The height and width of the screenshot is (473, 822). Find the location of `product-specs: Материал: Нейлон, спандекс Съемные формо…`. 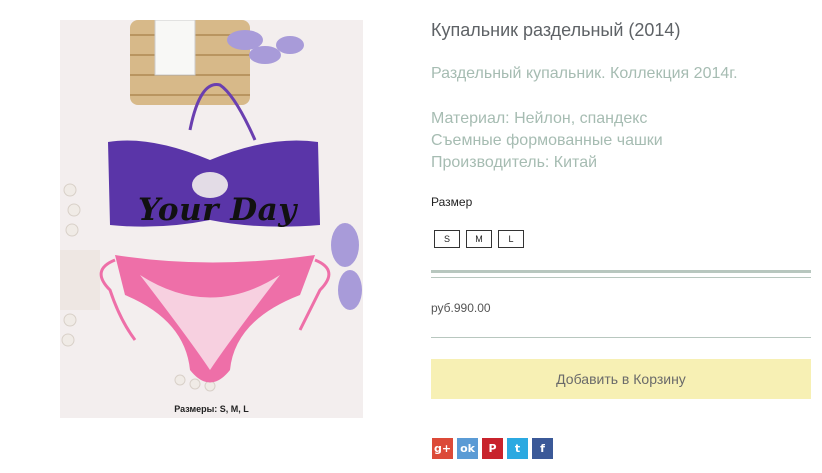

product-specs: Материал: Нейлон, спандекс Съемные формо… is located at coordinates (547, 141).